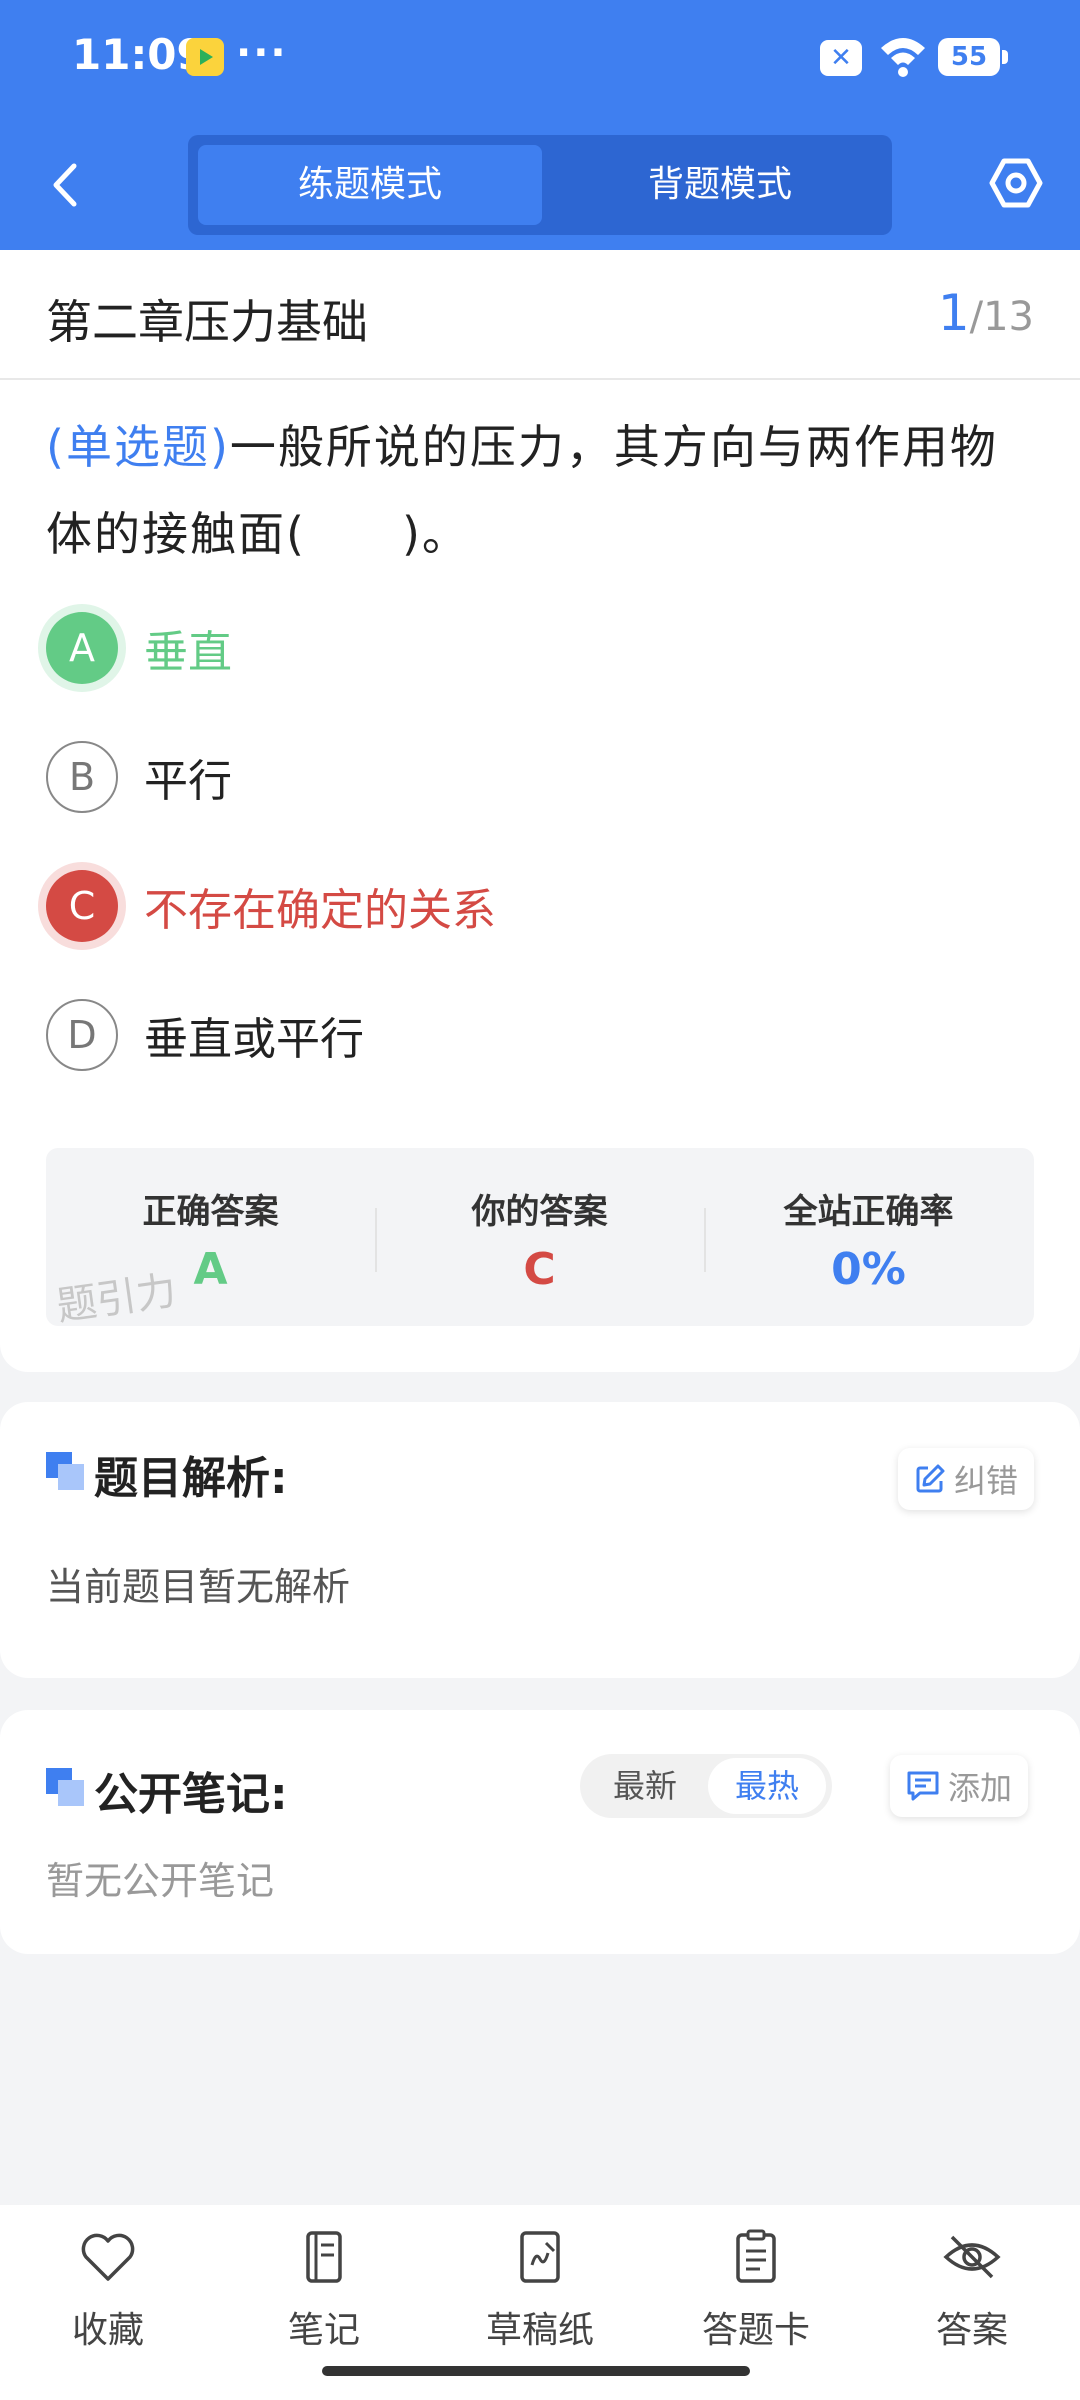 This screenshot has height=2400, width=1080. Describe the element at coordinates (210, 1212) in the screenshot. I see `correct-answer-label: 正确答案` at that location.